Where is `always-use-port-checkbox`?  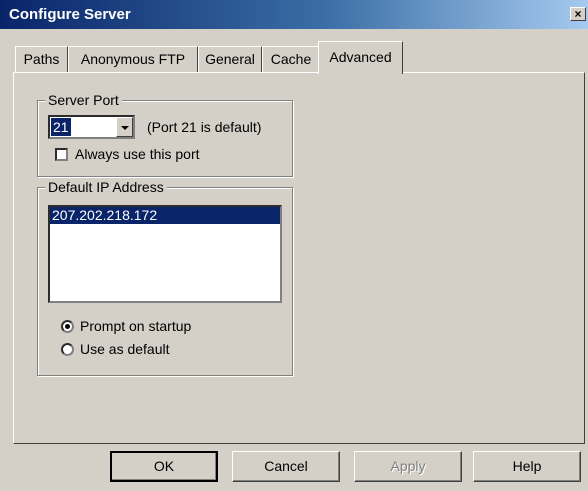
always-use-port-checkbox is located at coordinates (61, 154).